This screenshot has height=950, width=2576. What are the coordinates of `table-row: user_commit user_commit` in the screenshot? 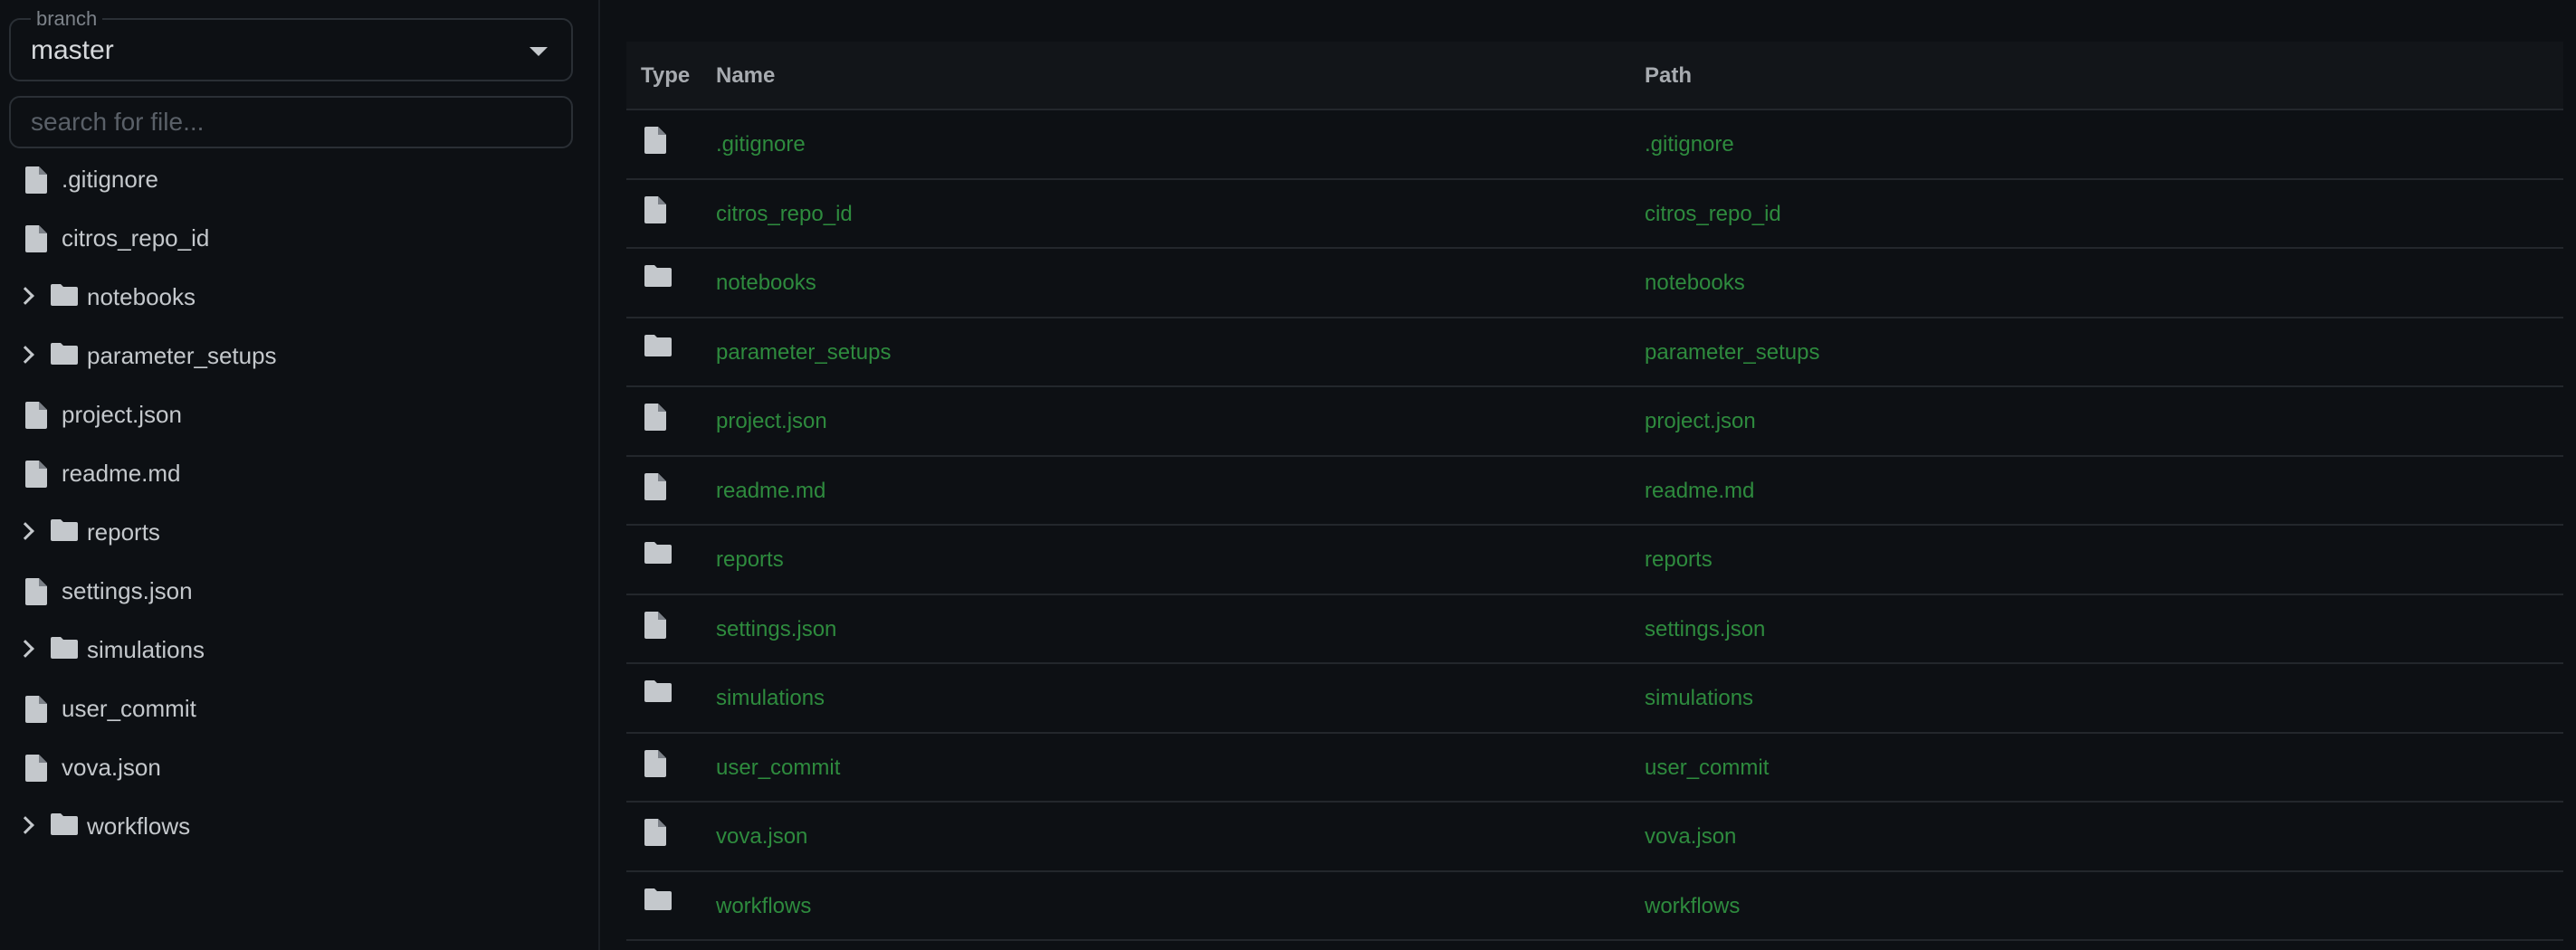 It's located at (1595, 768).